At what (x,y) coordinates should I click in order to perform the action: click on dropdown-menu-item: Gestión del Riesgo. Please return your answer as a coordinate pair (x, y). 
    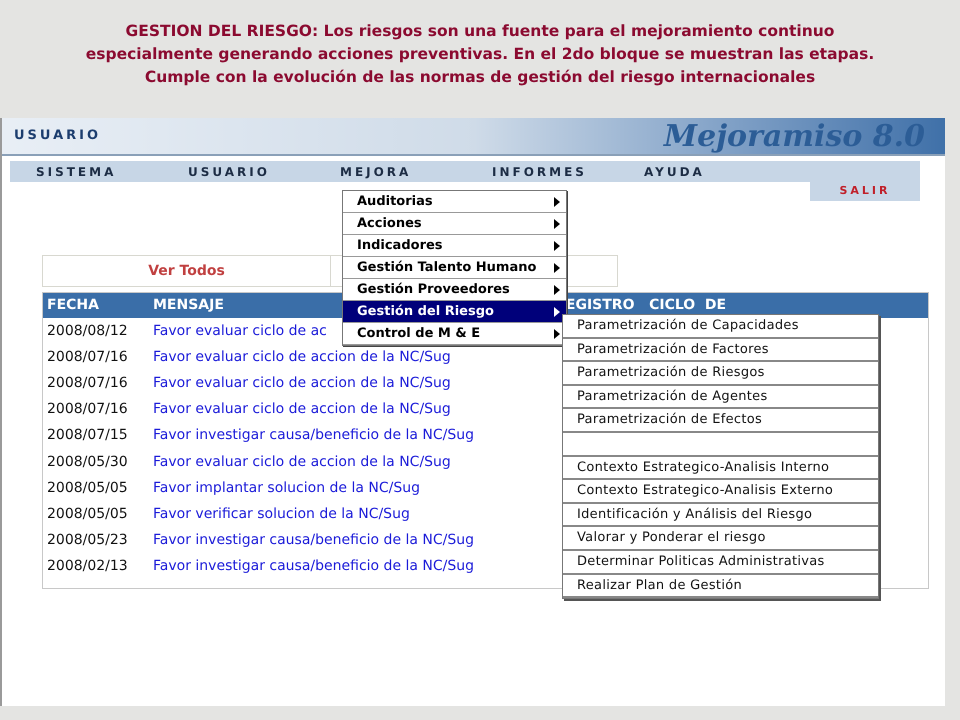
    Looking at the image, I should click on (454, 312).